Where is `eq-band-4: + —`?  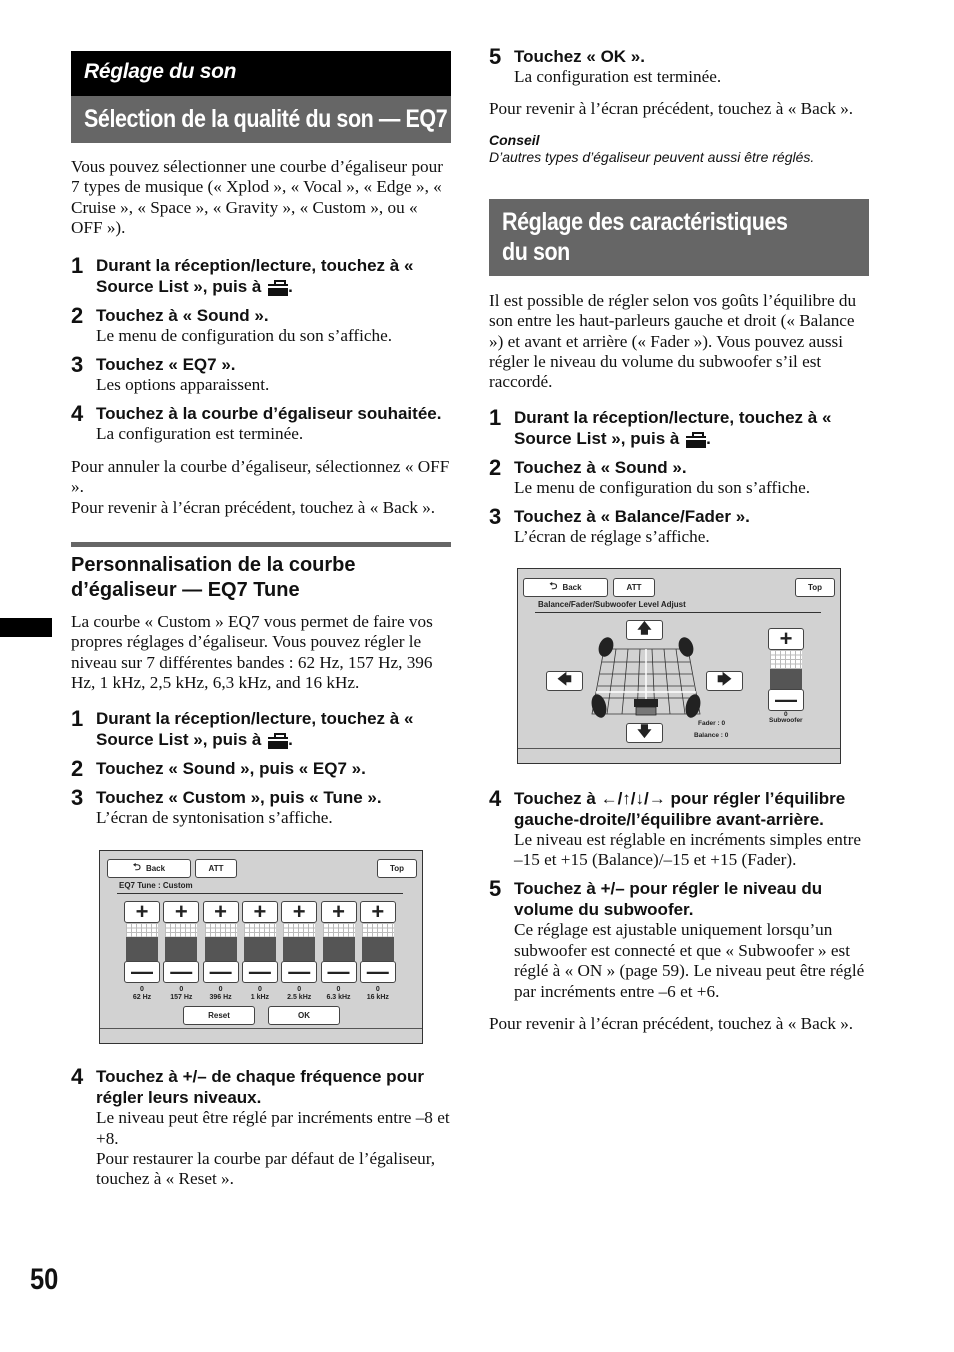
eq-band-4: + — is located at coordinates (299, 942).